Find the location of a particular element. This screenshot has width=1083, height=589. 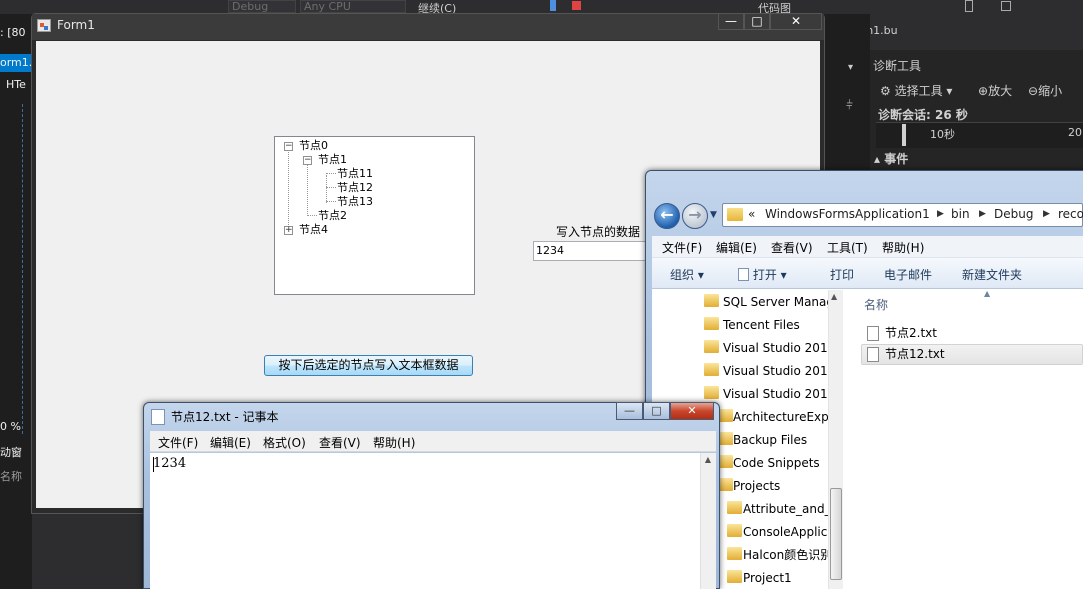

forward-arrow-icon: → is located at coordinates (695, 216).